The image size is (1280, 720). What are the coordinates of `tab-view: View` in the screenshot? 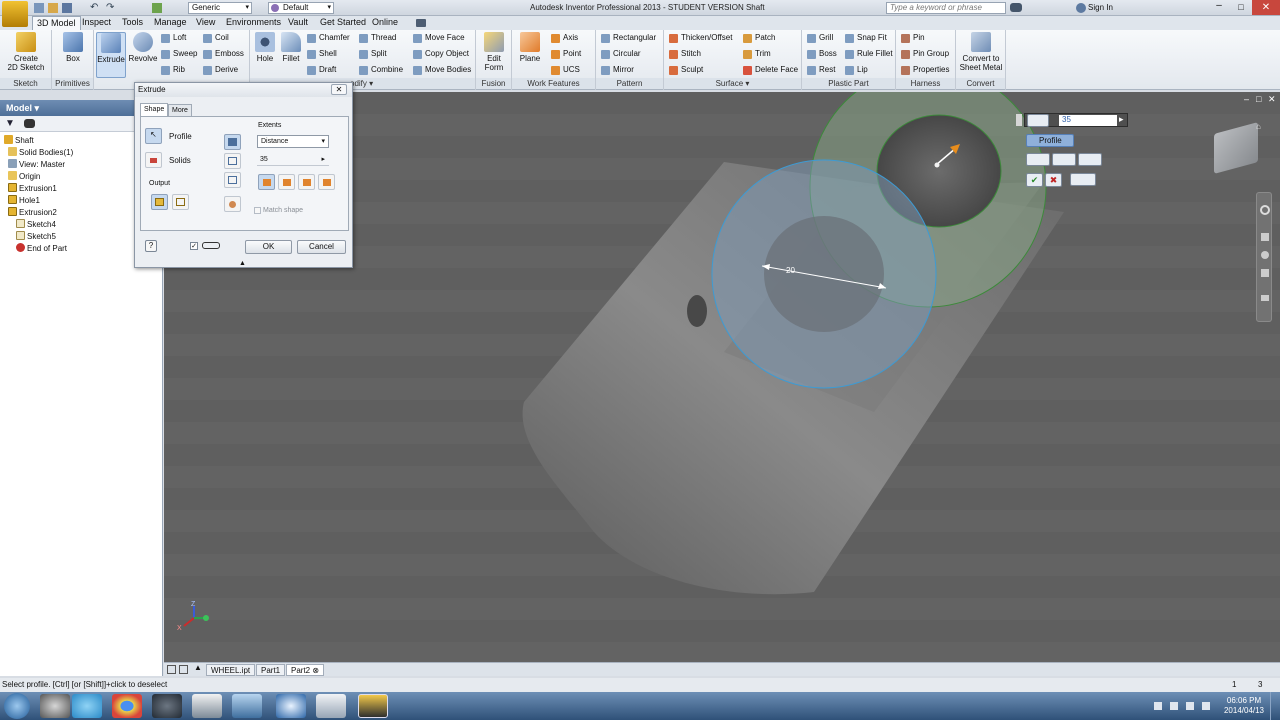 It's located at (205, 23).